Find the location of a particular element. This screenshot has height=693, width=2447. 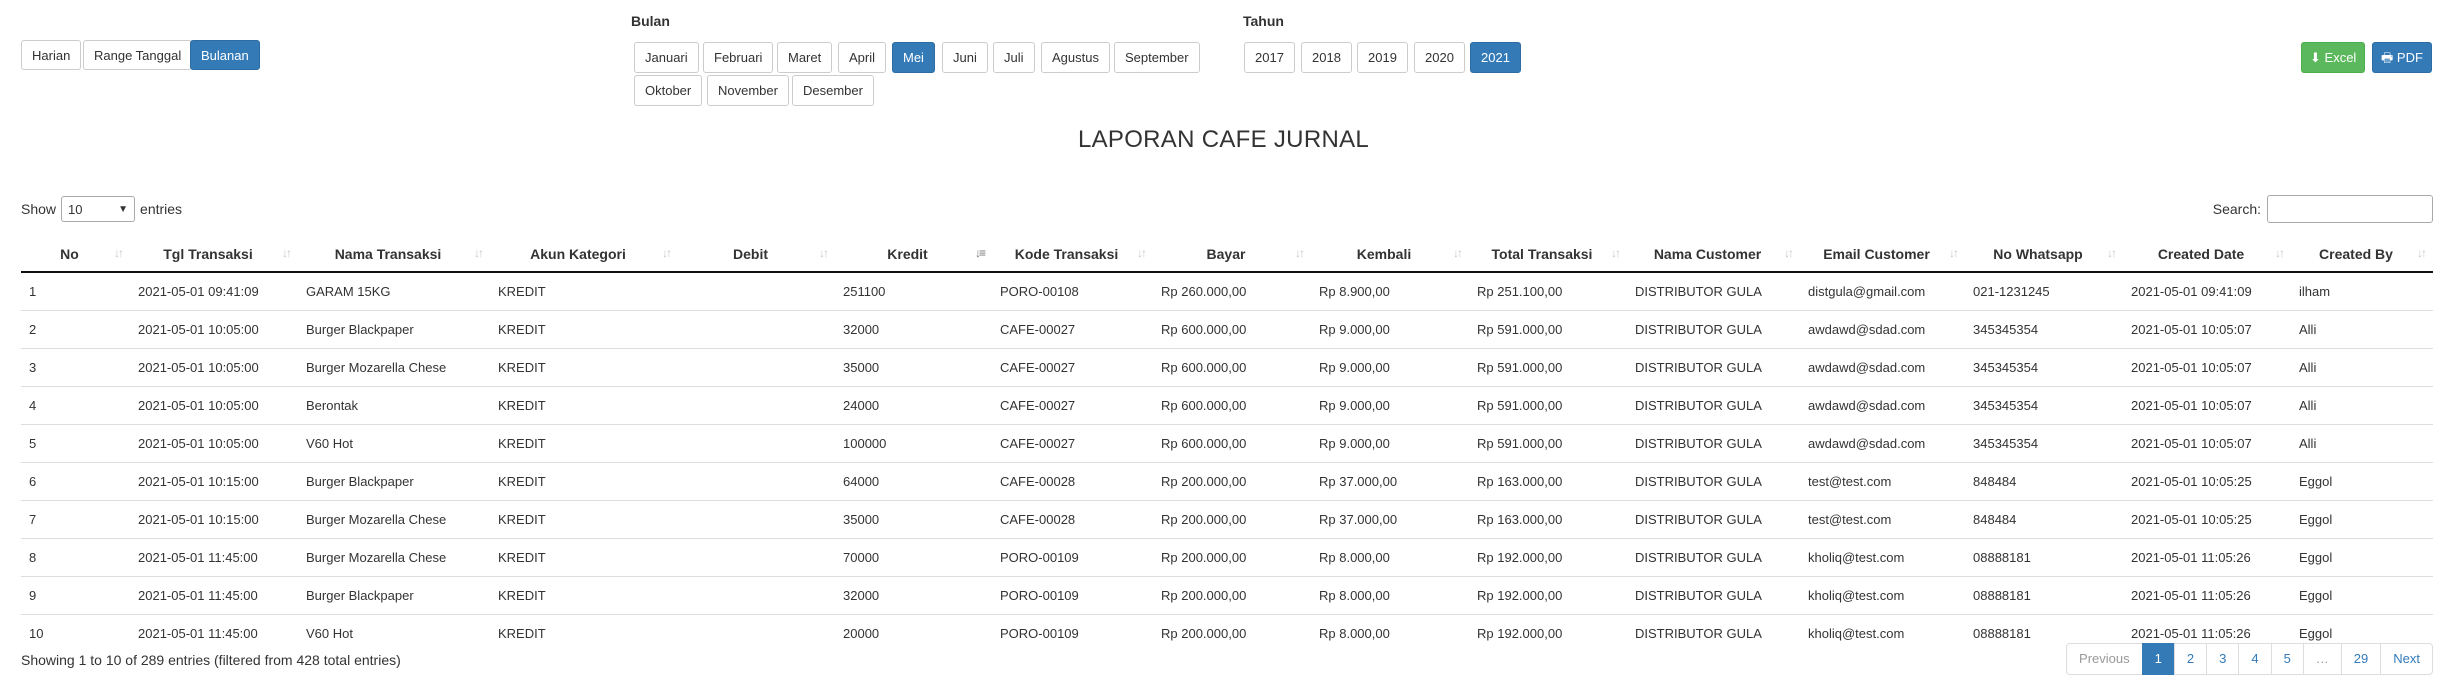

pagination-page-4: 4 is located at coordinates (2255, 659).